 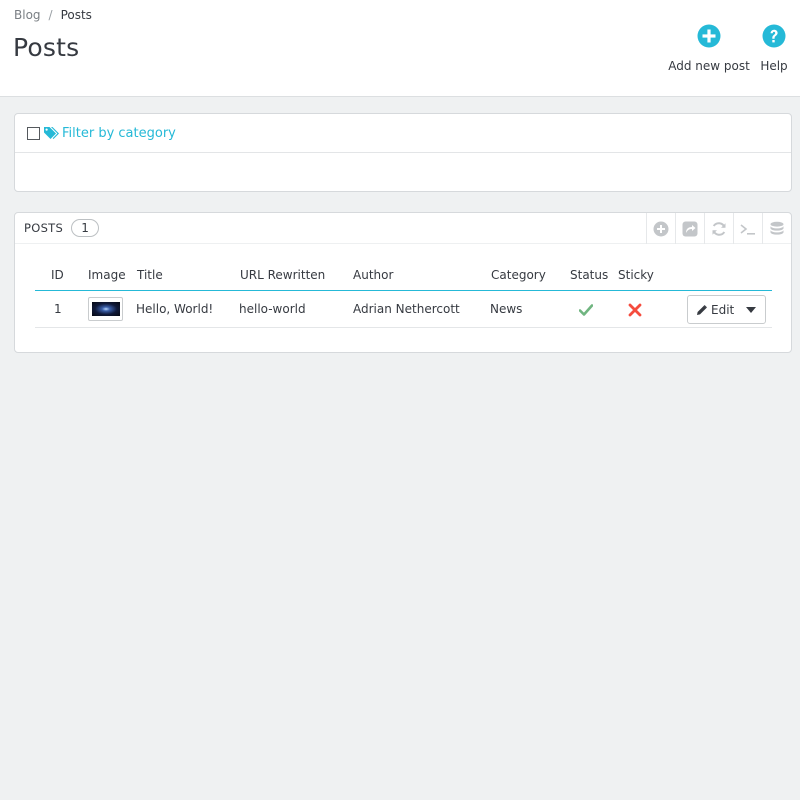 What do you see at coordinates (58, 309) in the screenshot?
I see `cell-id: 1` at bounding box center [58, 309].